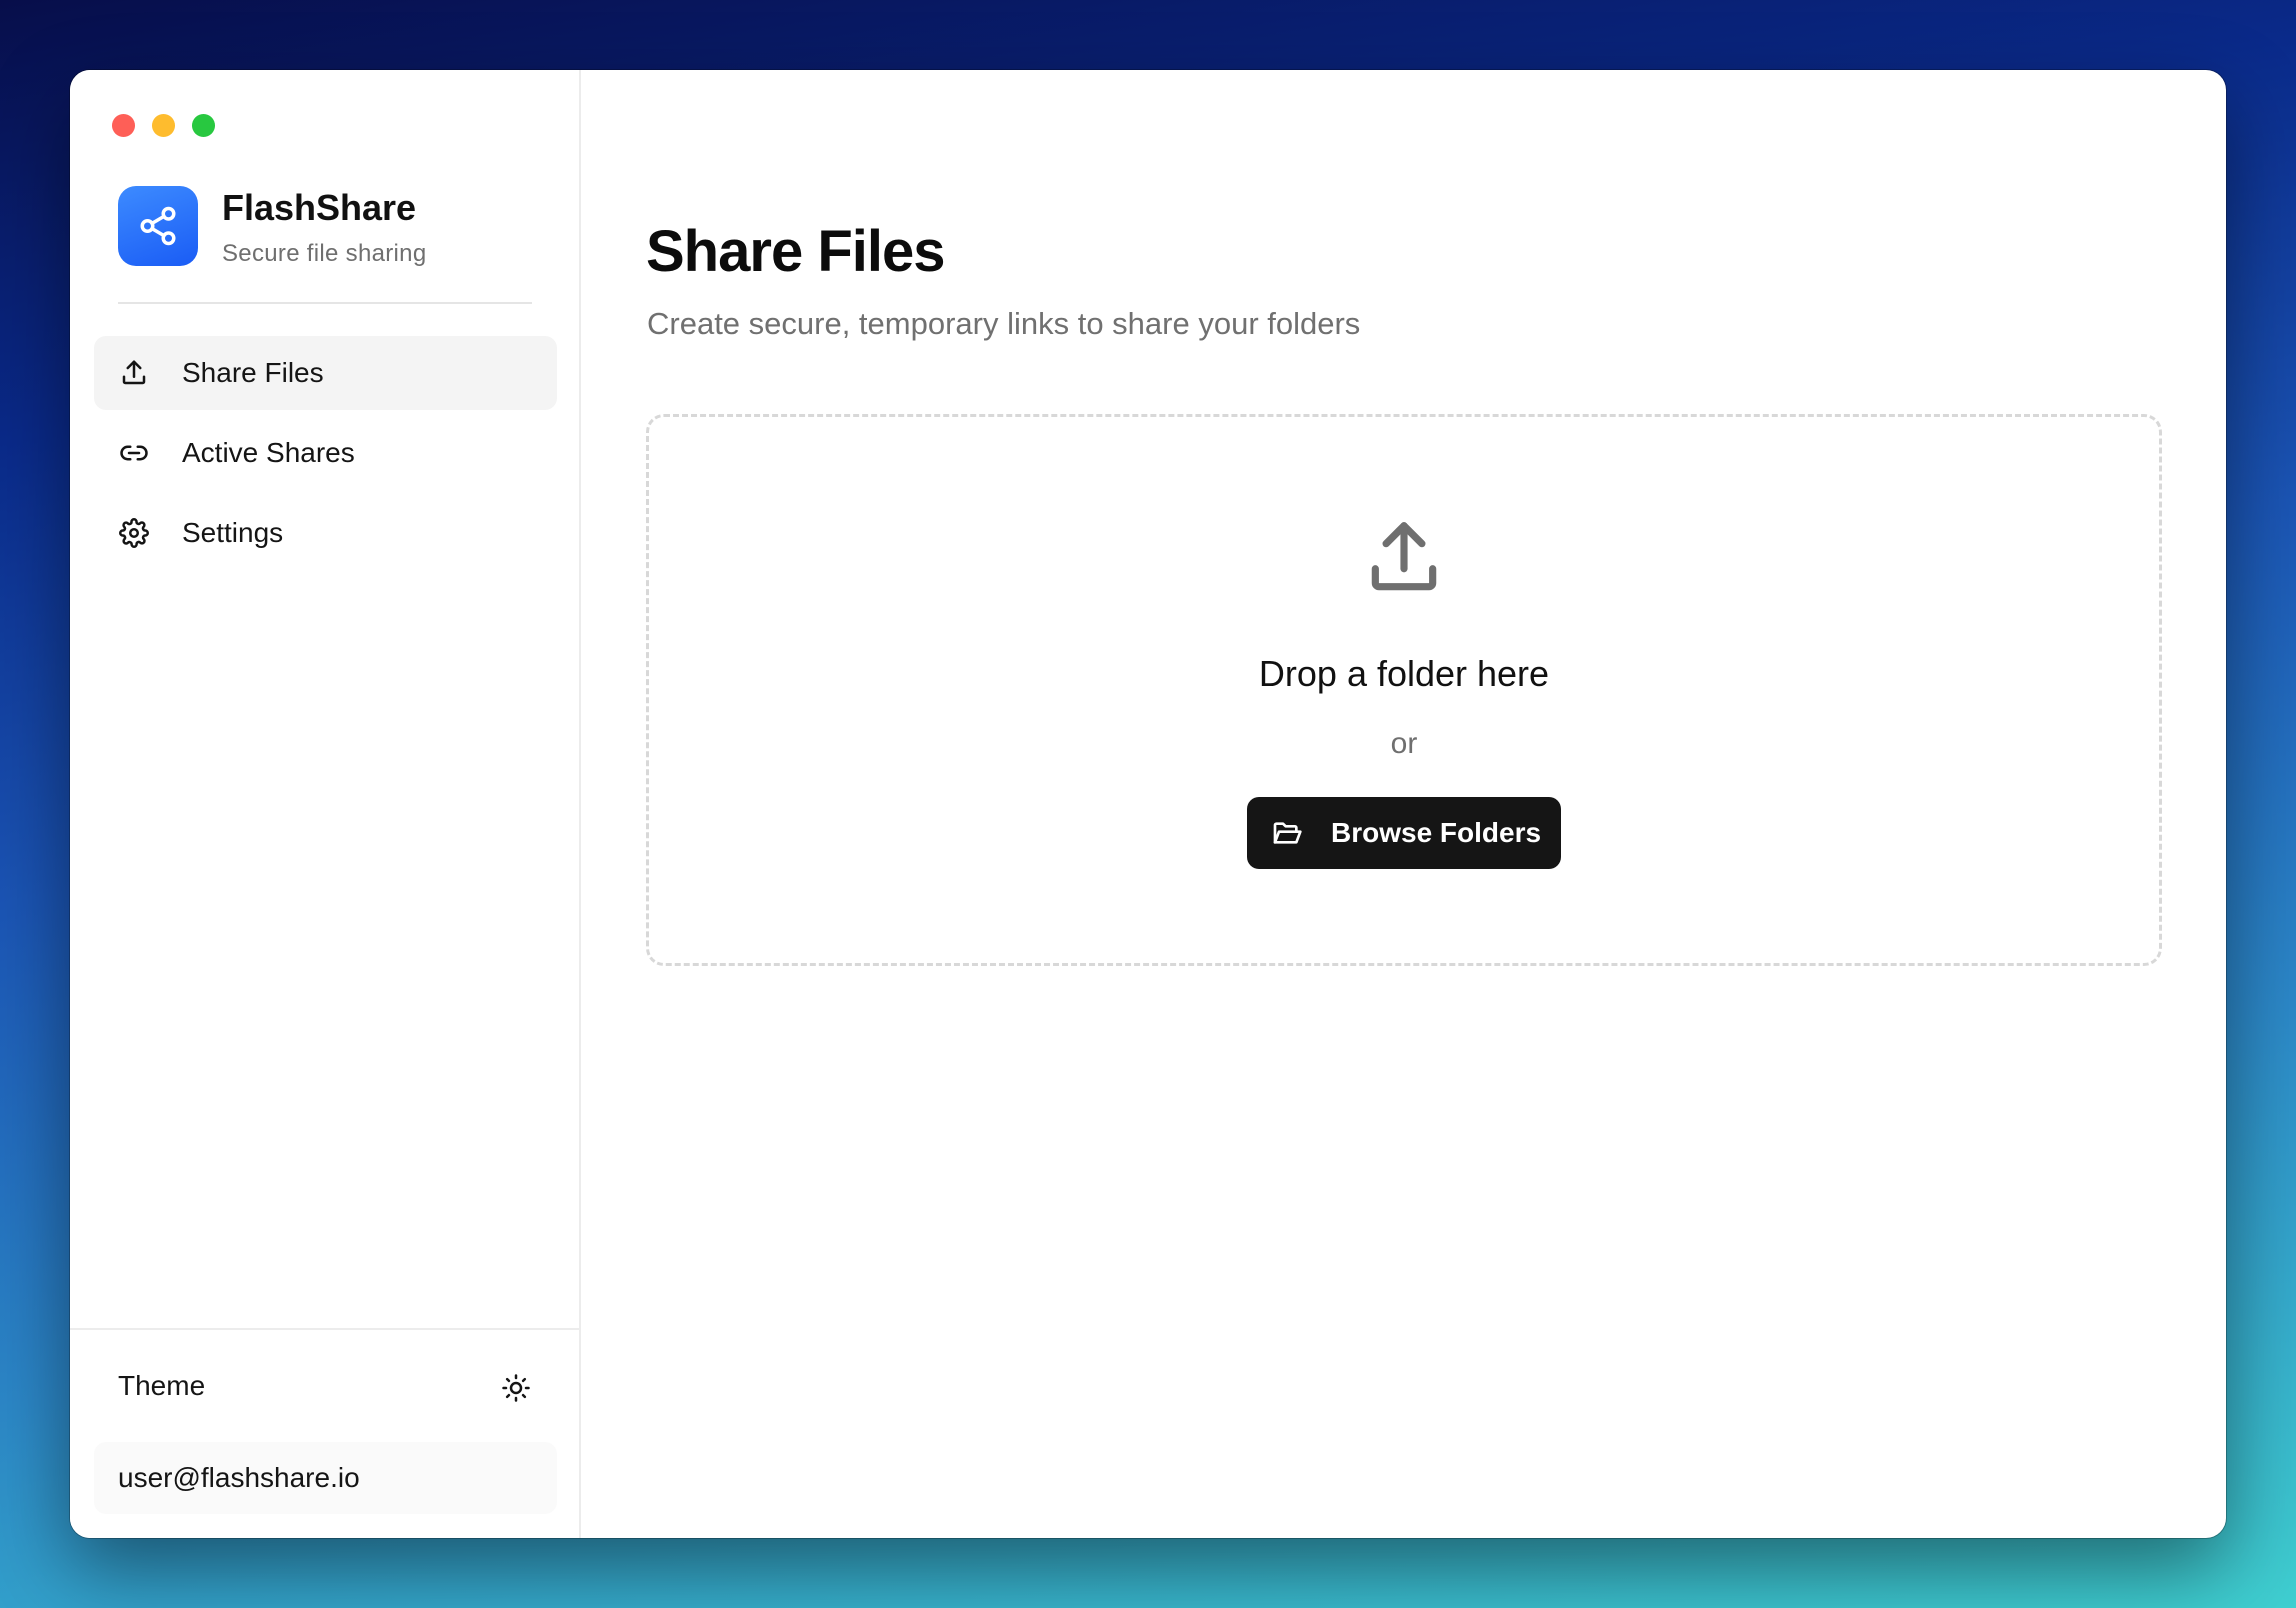  I want to click on gear-icon, so click(134, 533).